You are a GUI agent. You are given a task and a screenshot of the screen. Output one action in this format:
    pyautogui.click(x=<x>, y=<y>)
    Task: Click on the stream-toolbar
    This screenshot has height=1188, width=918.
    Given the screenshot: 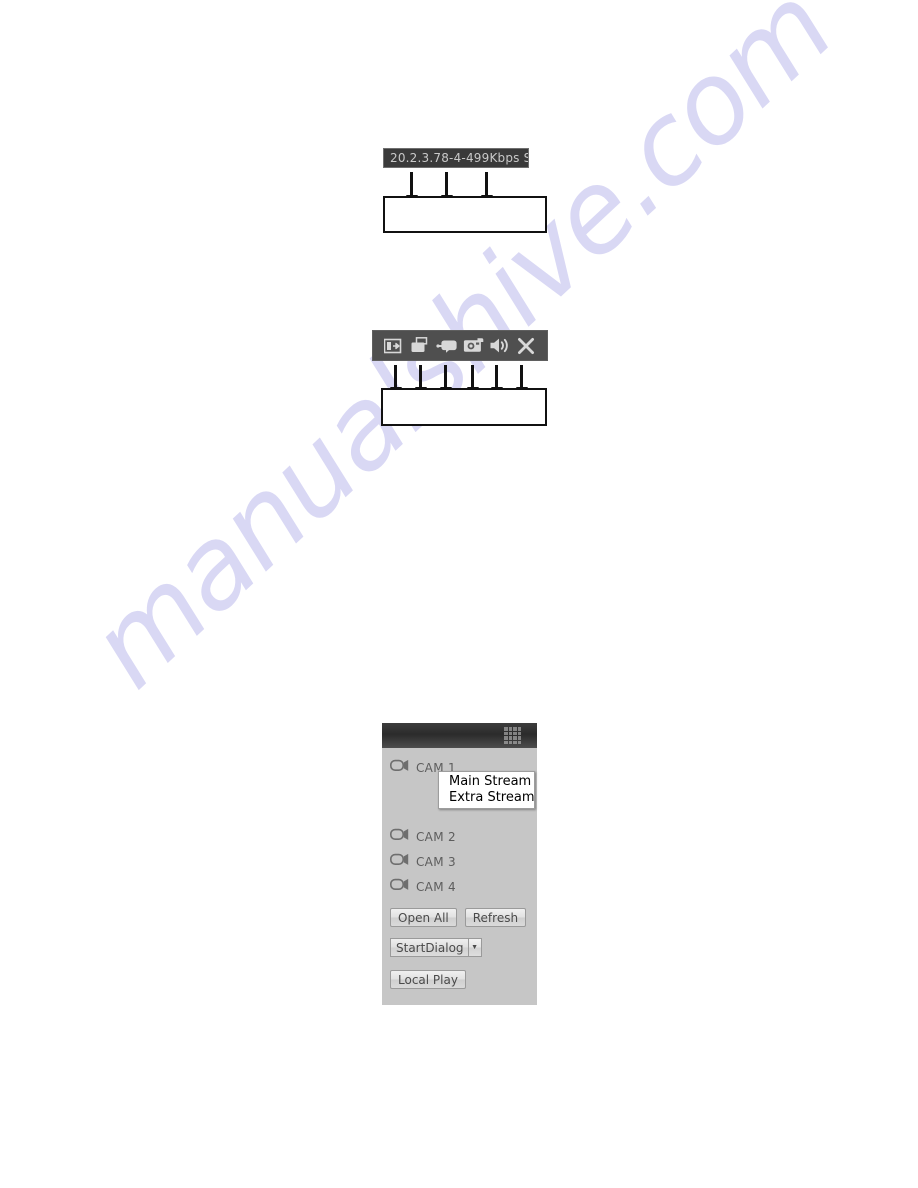 What is the action you would take?
    pyautogui.click(x=460, y=345)
    